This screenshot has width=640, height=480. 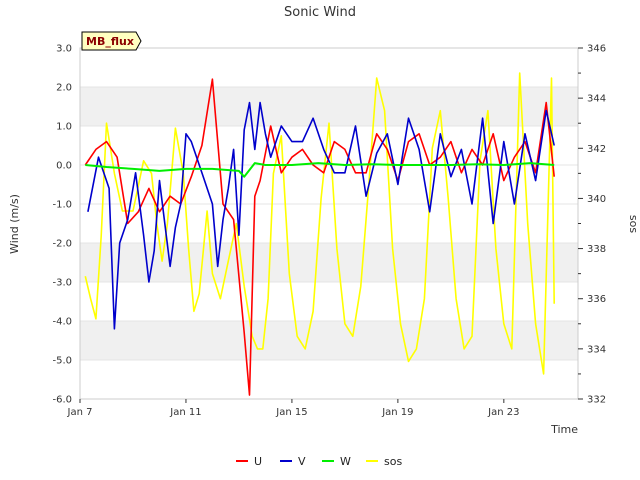 What do you see at coordinates (596, 199) in the screenshot?
I see `y2-tick-label: 340` at bounding box center [596, 199].